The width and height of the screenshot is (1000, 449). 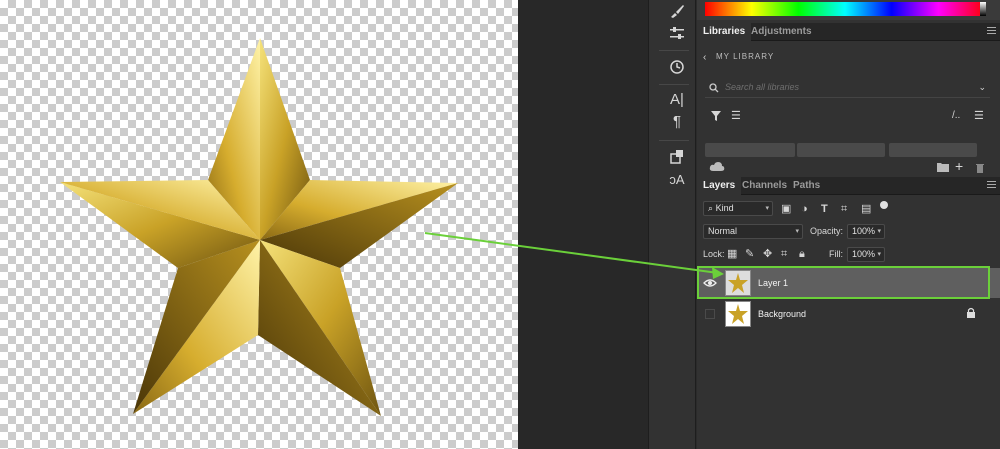 I want to click on lock-position-icon: ✥, so click(x=767, y=254).